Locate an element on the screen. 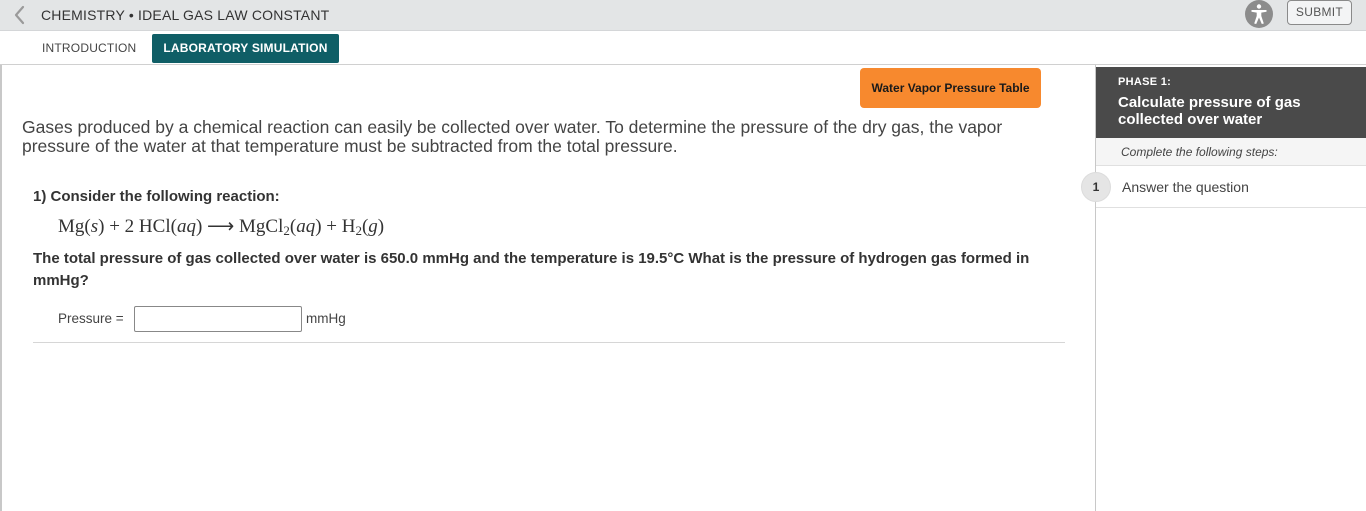 The image size is (1366, 511). question-title: 1) Consider the following reaction: is located at coordinates (156, 196).